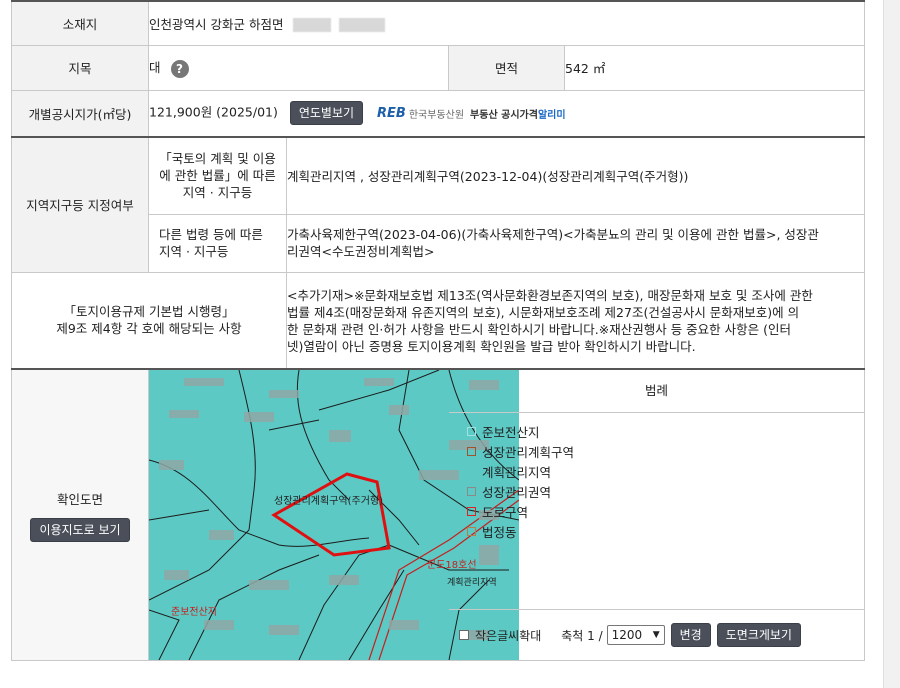  What do you see at coordinates (656, 451) in the screenshot?
I see `legend-item: 성장관리계획구역` at bounding box center [656, 451].